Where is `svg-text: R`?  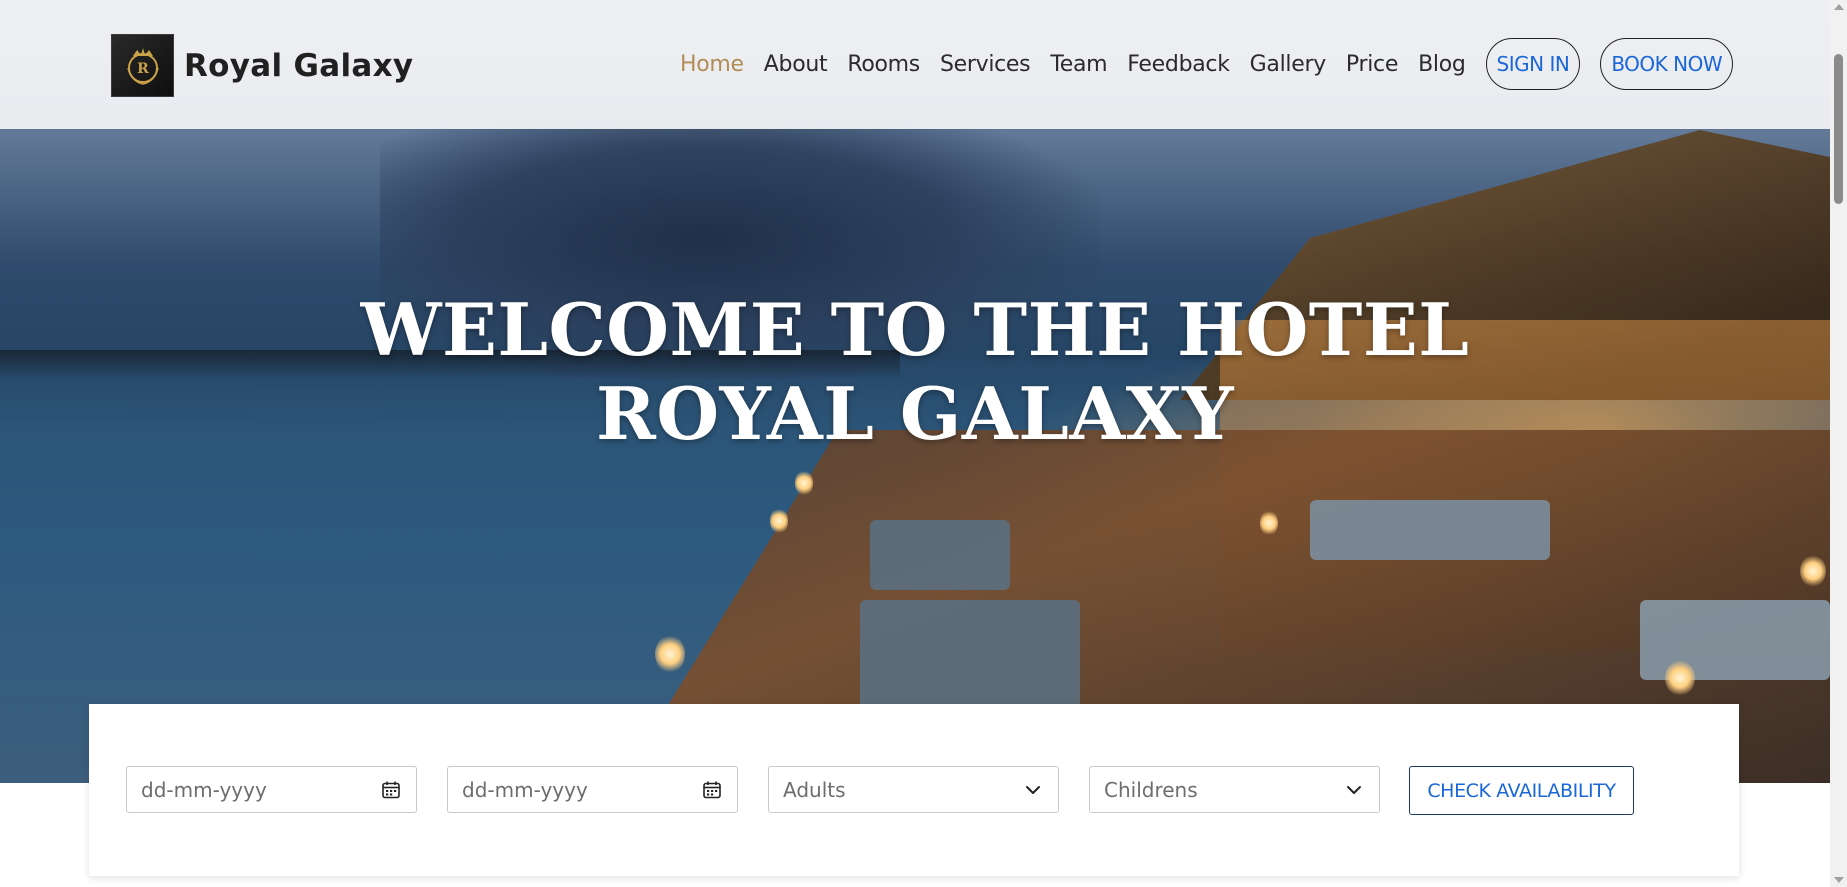 svg-text: R is located at coordinates (143, 69).